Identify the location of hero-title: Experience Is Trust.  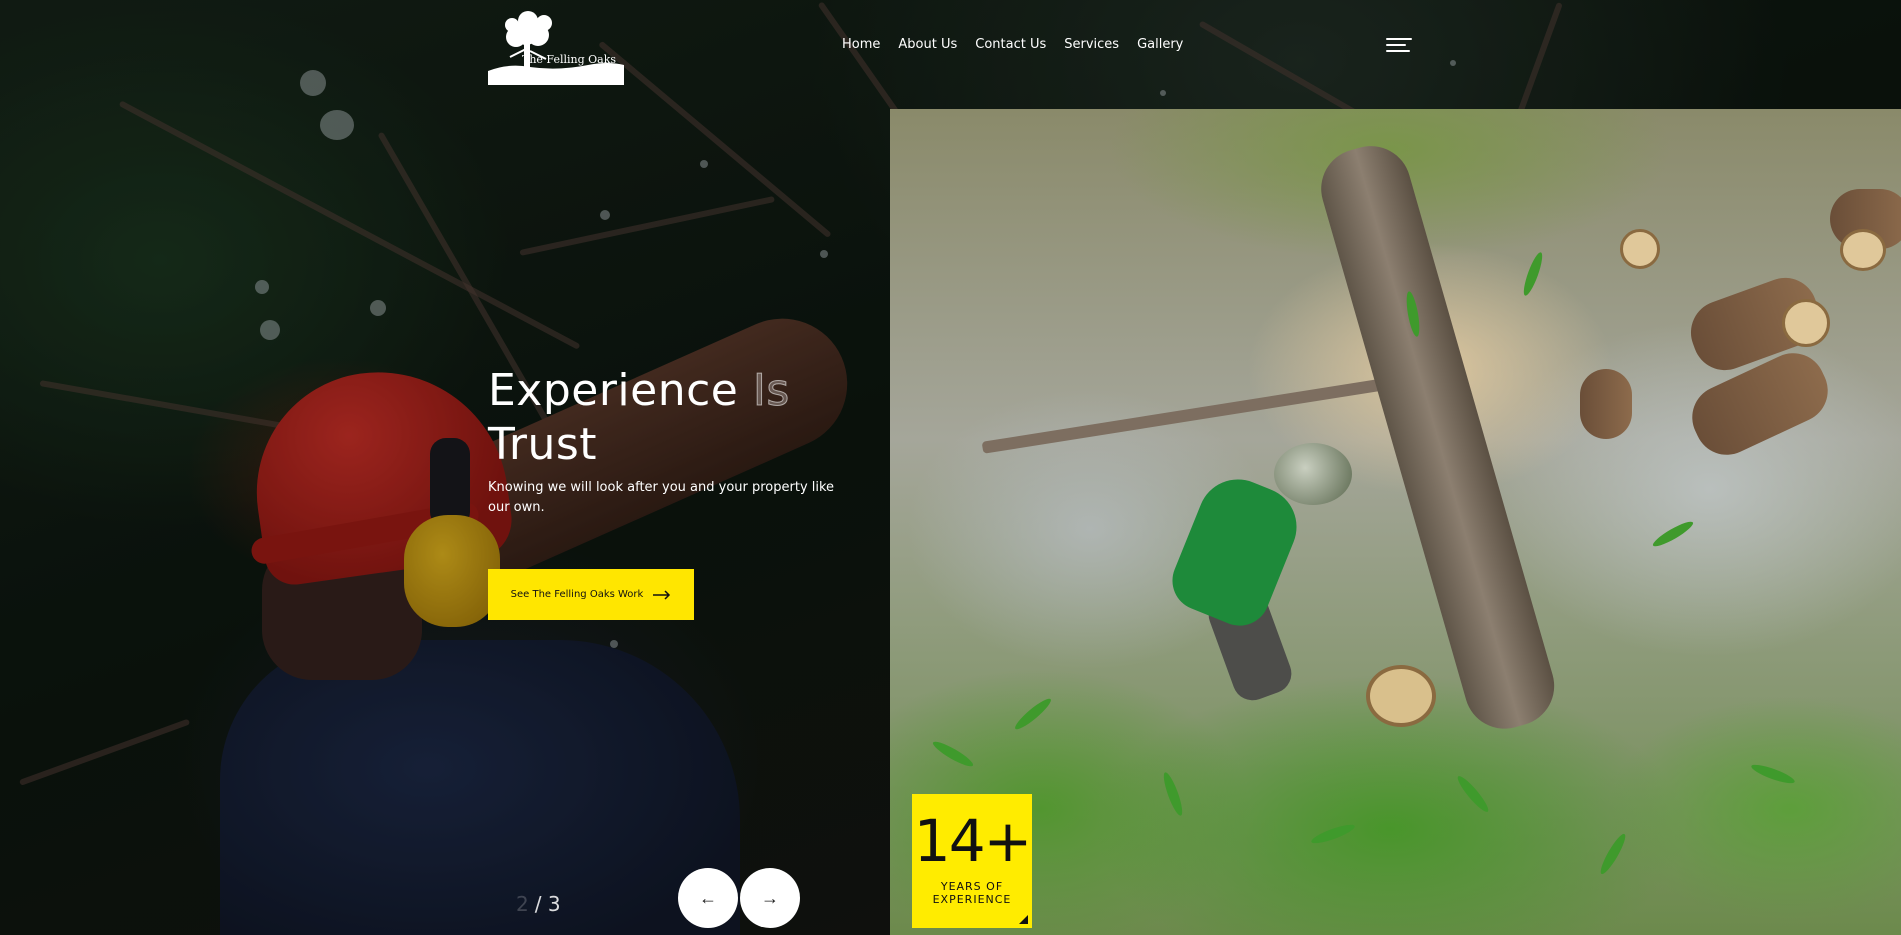
(698, 418).